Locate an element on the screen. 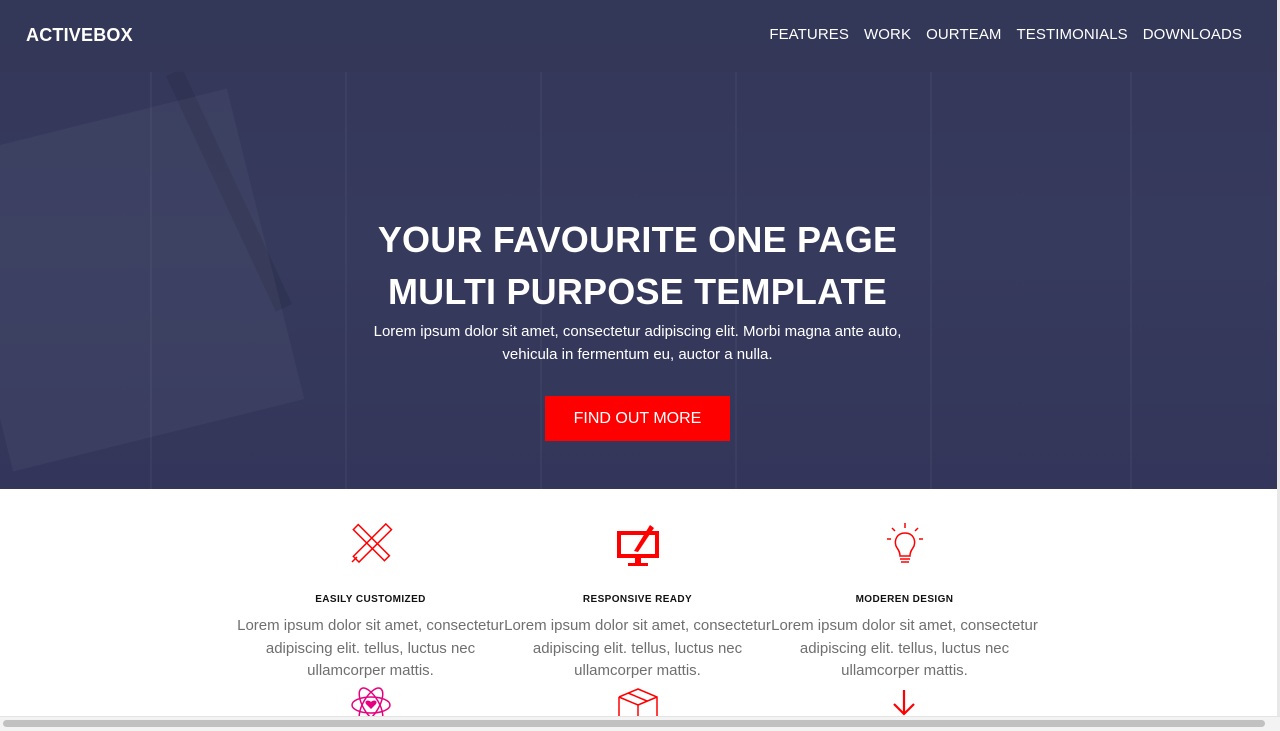 The width and height of the screenshot is (1280, 731). atom-heart-icon is located at coordinates (371, 703).